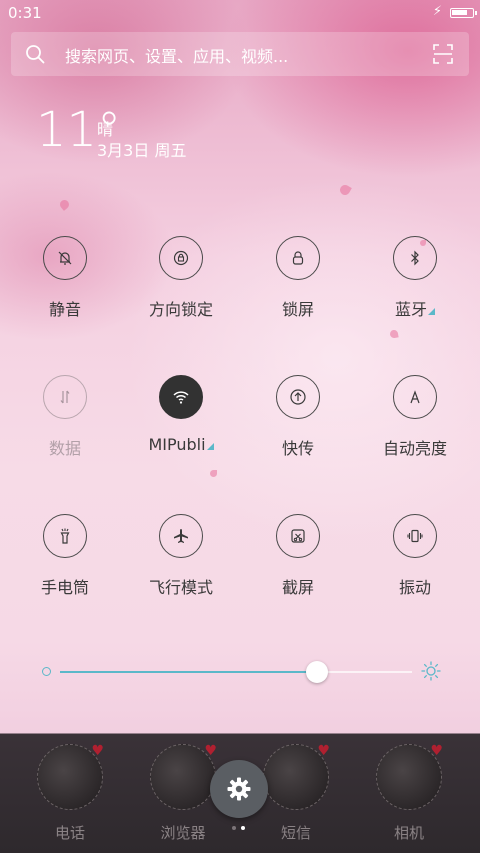  What do you see at coordinates (295, 833) in the screenshot?
I see `dock-app-label: 短信` at bounding box center [295, 833].